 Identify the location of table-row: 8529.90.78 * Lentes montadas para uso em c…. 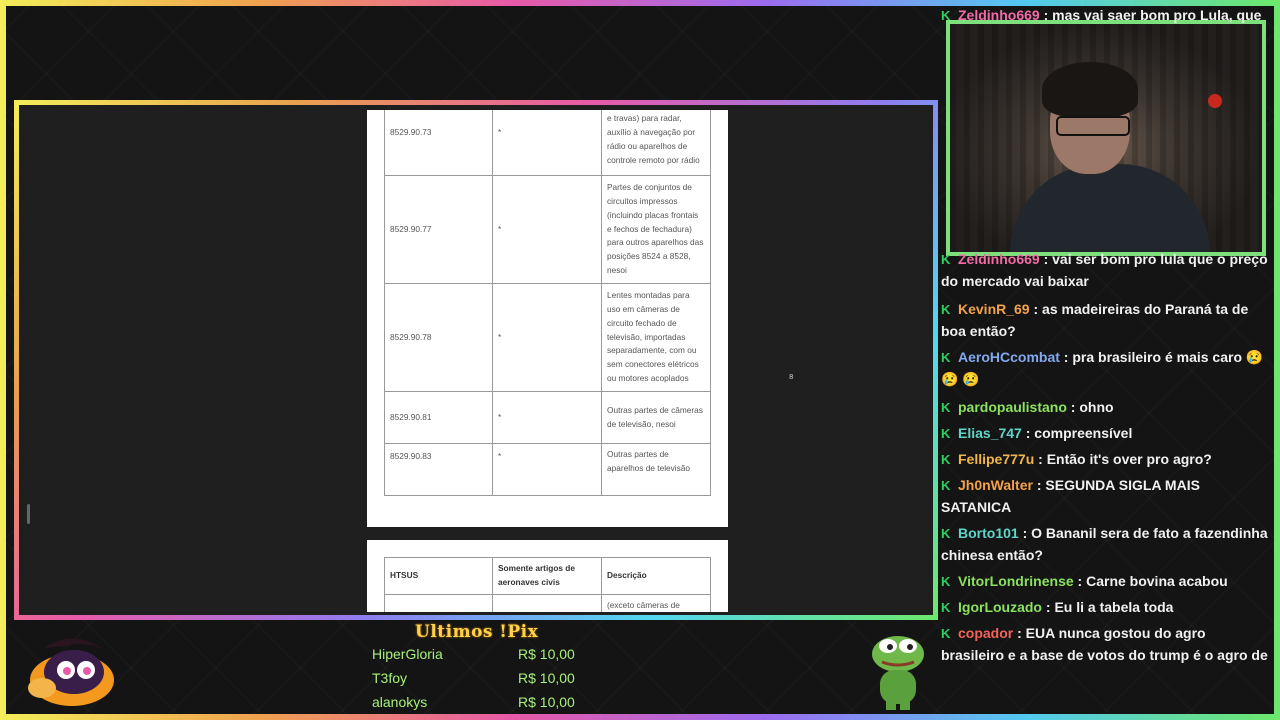
(547, 337).